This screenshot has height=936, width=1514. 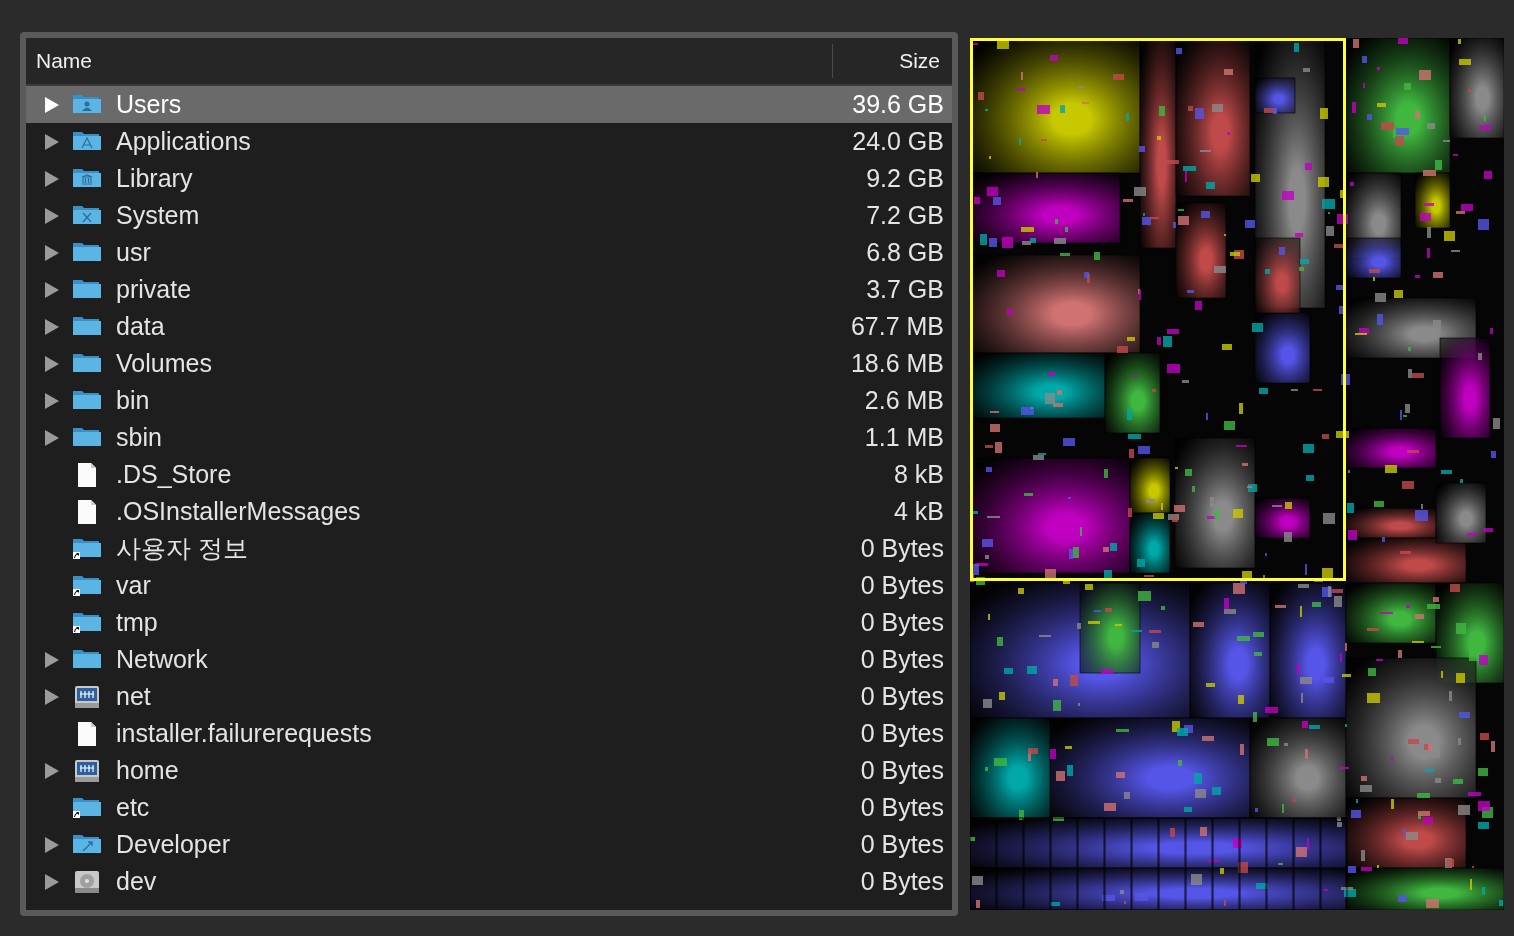 I want to click on file-row: tmp 0 Bytes, so click(x=489, y=622).